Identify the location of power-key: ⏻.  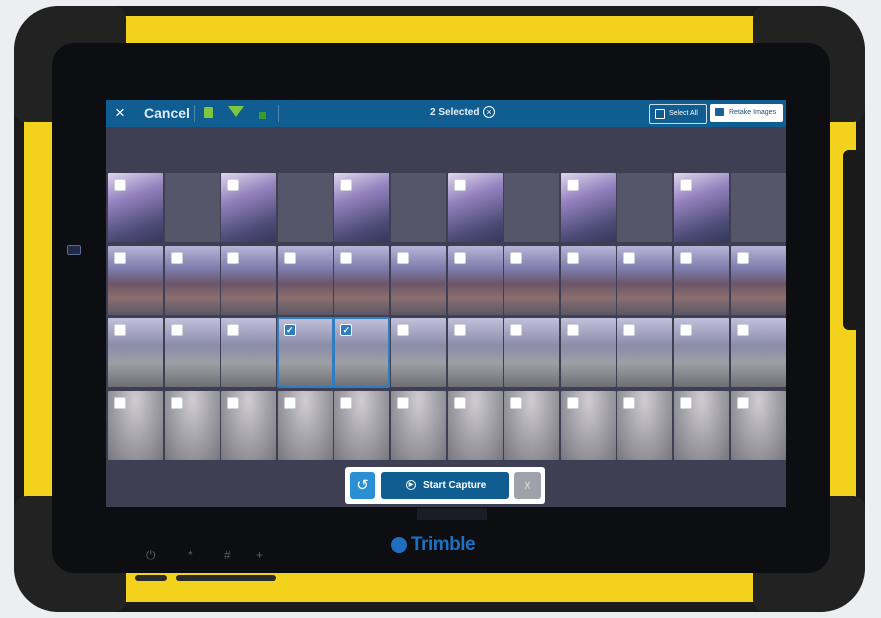
(151, 555).